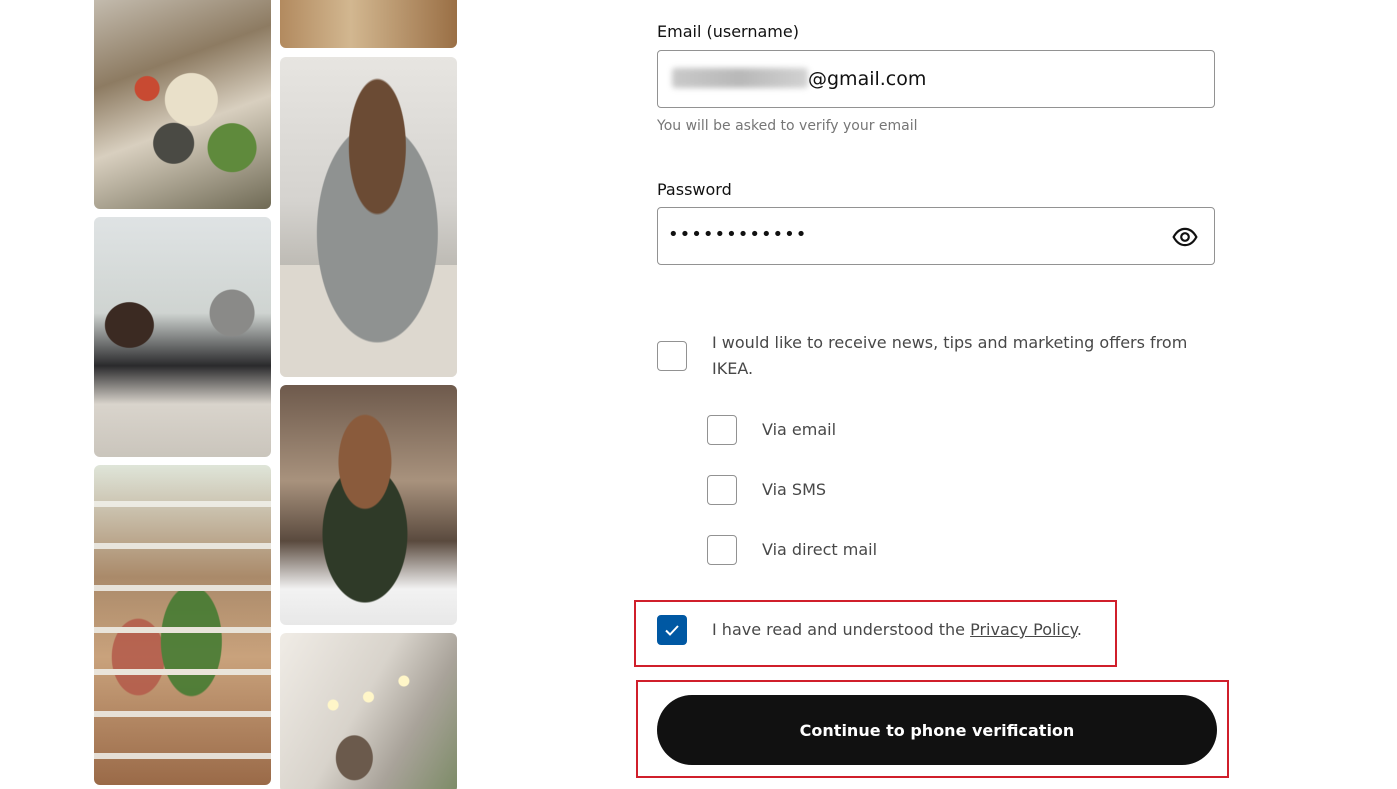  I want to click on wood-samples-photo, so click(368, 24).